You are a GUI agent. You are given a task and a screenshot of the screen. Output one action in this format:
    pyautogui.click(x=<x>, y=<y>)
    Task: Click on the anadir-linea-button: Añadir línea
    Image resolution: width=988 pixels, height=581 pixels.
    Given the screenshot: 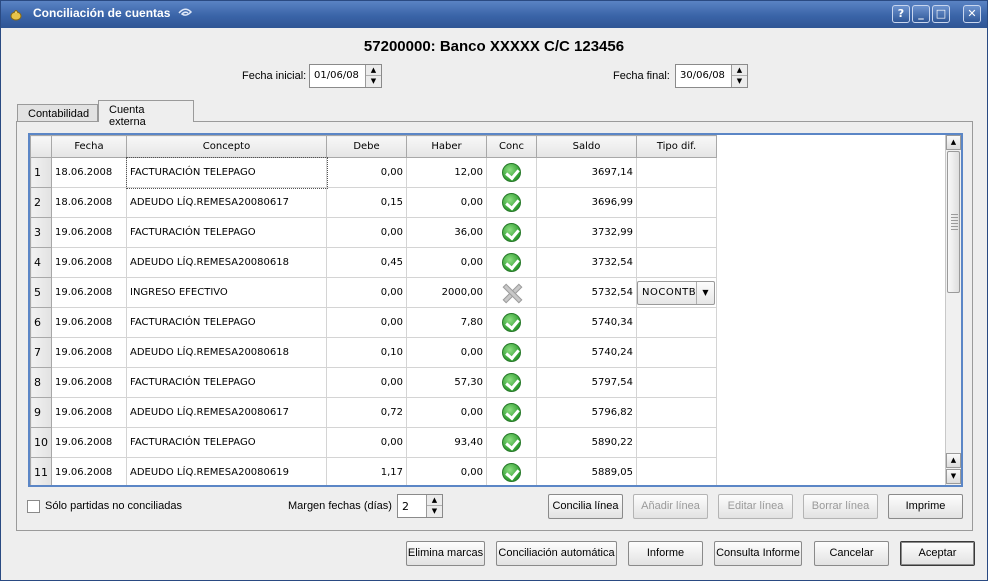 What is the action you would take?
    pyautogui.click(x=670, y=506)
    